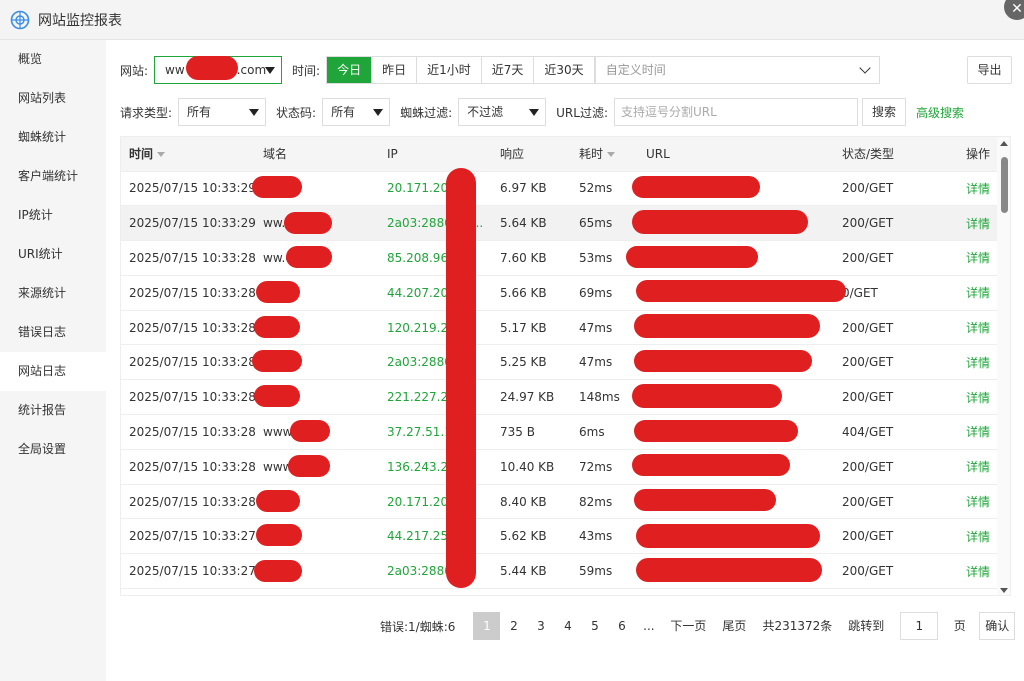  I want to click on next-page-button: 下一页, so click(688, 626).